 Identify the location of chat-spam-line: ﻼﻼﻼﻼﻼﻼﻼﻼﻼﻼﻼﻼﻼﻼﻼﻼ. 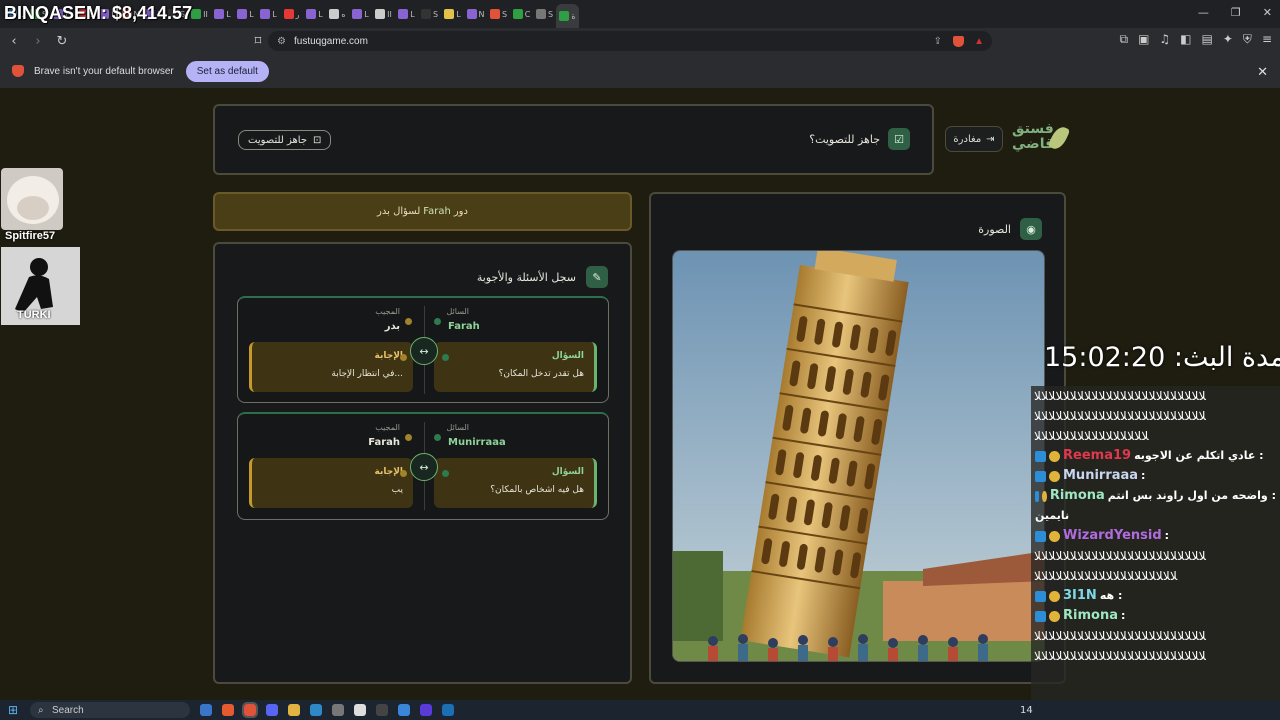
(1092, 436).